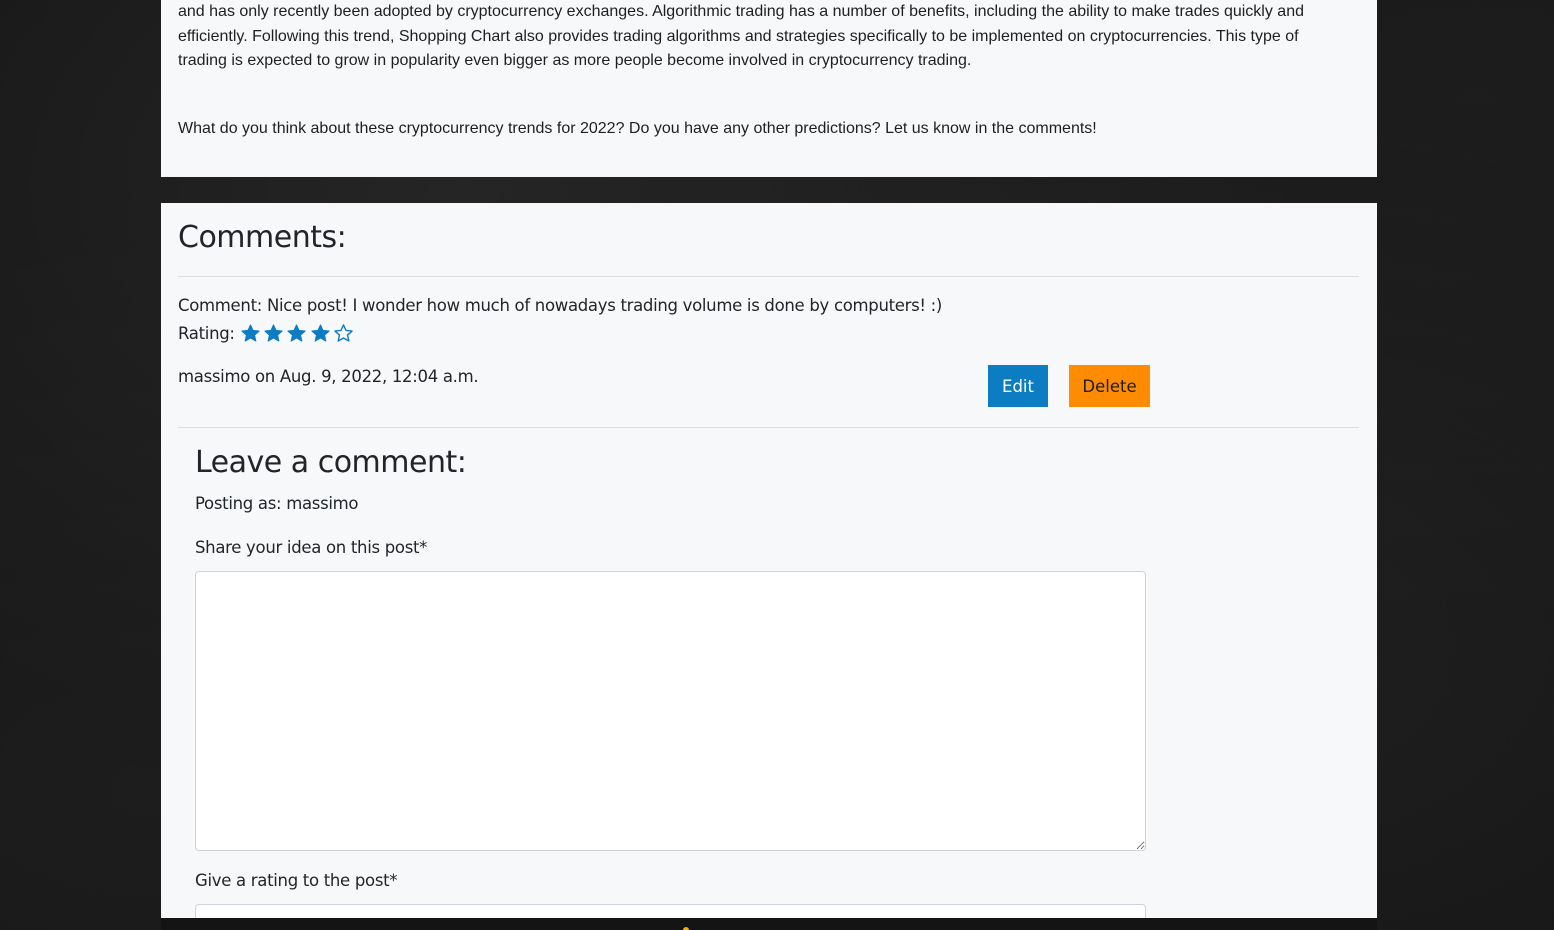 Image resolution: width=1554 pixels, height=930 pixels. I want to click on leave-comment-heading: Leave a comment:, so click(331, 462).